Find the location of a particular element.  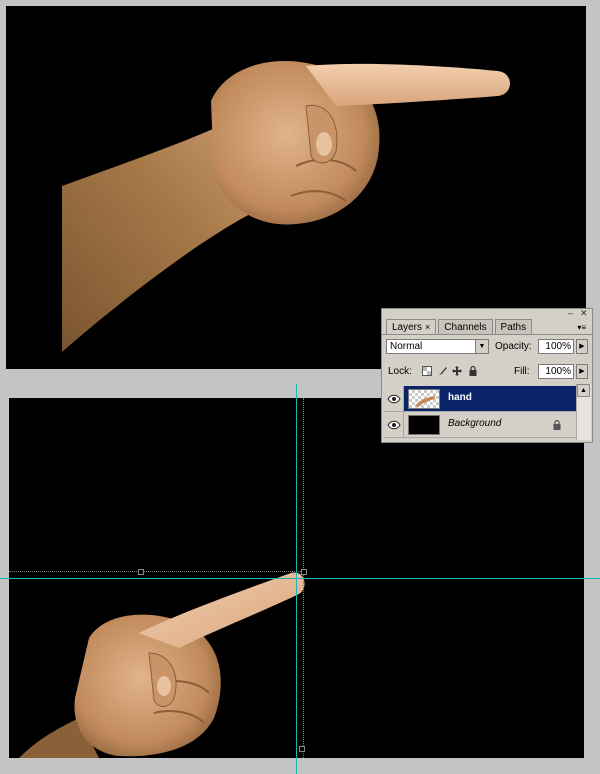

transform-bounding-edge is located at coordinates (156, 571).